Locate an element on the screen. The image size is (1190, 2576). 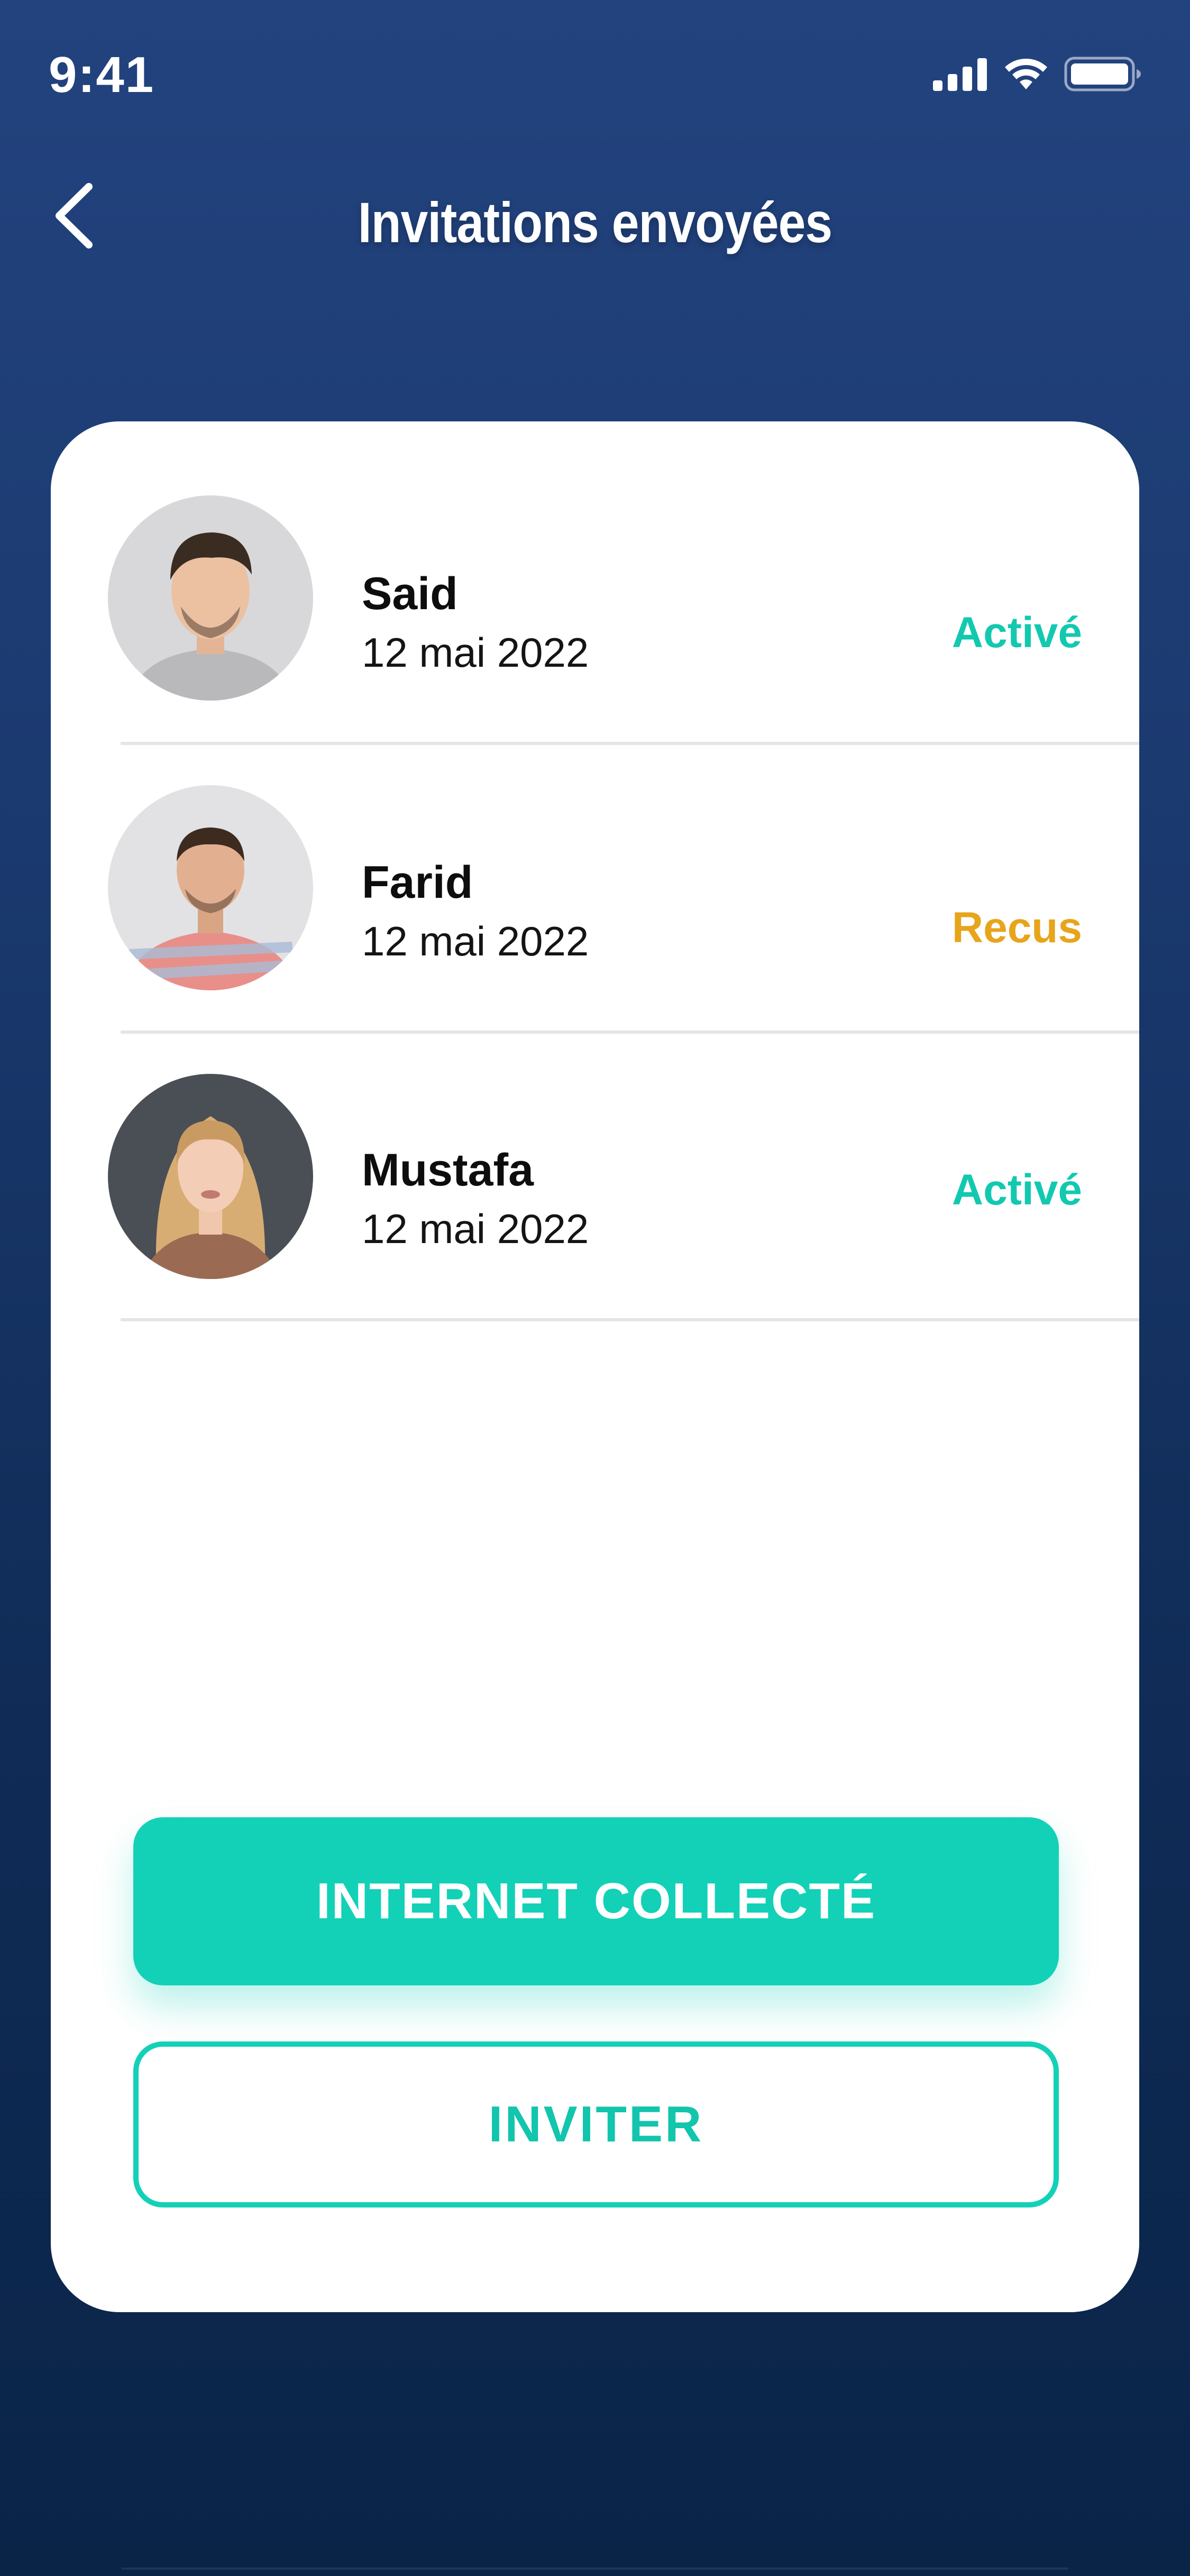
status-bar: 9:41 is located at coordinates (595, 76).